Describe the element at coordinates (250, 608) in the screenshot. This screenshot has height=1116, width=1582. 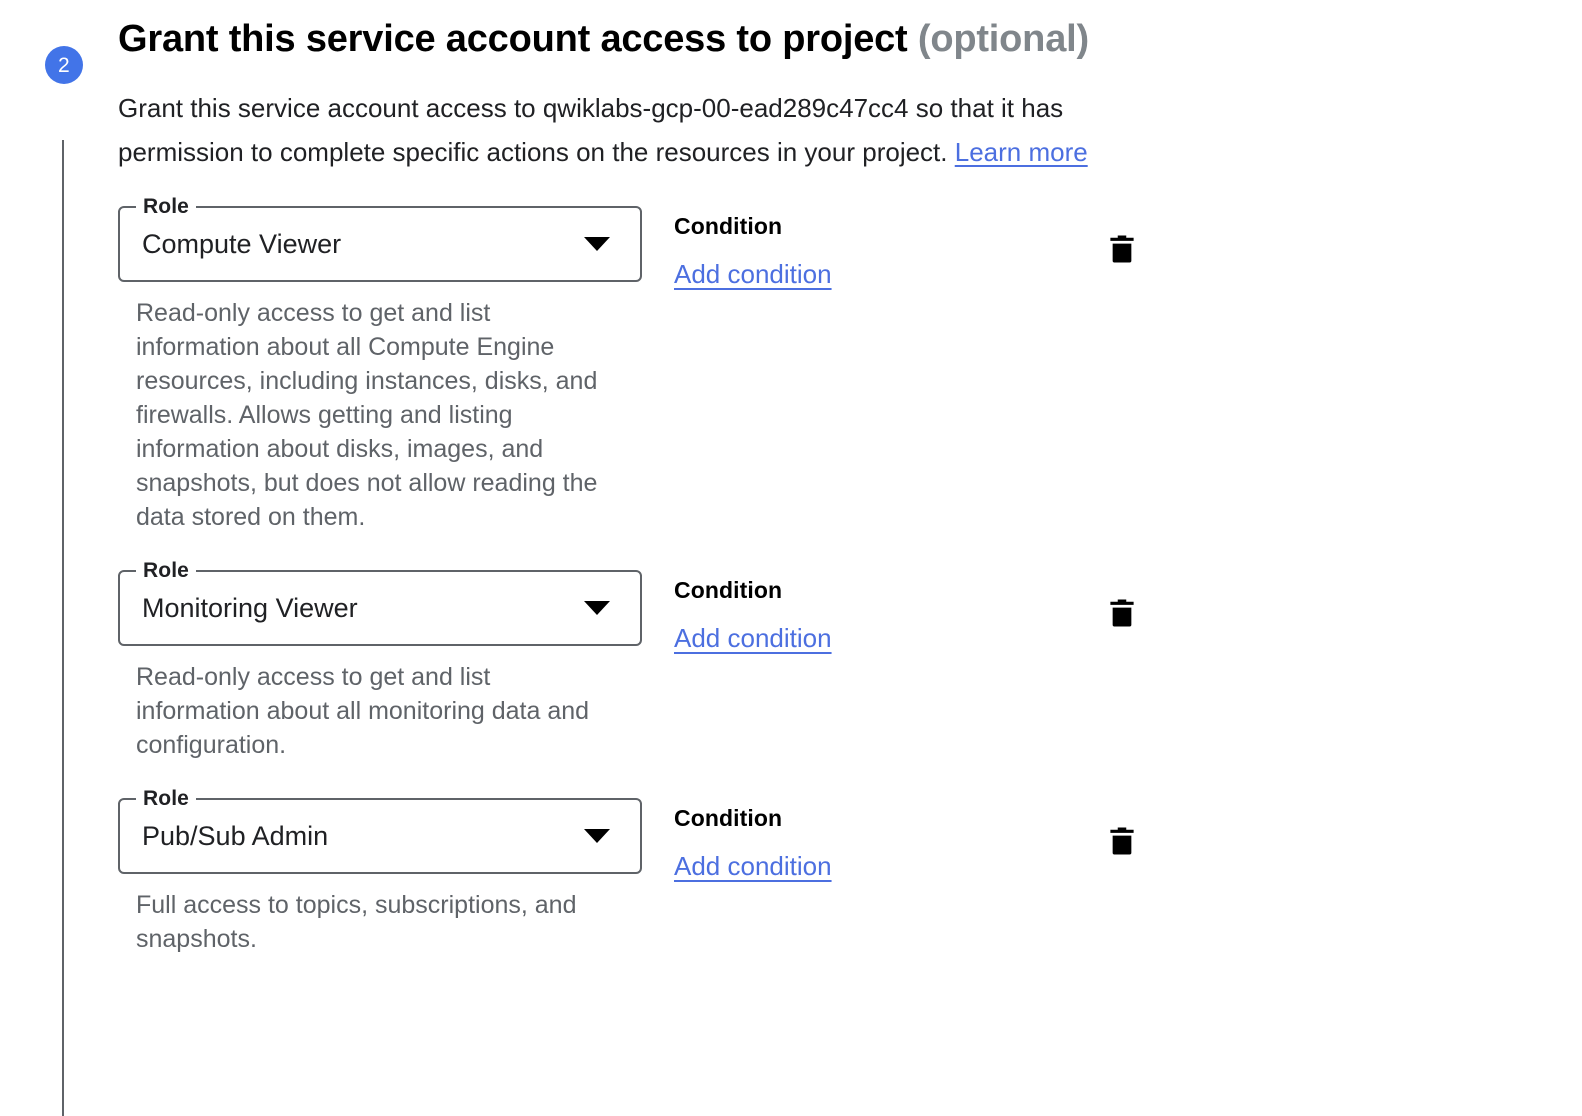
I see `role-select-value: Monitoring Viewer` at that location.